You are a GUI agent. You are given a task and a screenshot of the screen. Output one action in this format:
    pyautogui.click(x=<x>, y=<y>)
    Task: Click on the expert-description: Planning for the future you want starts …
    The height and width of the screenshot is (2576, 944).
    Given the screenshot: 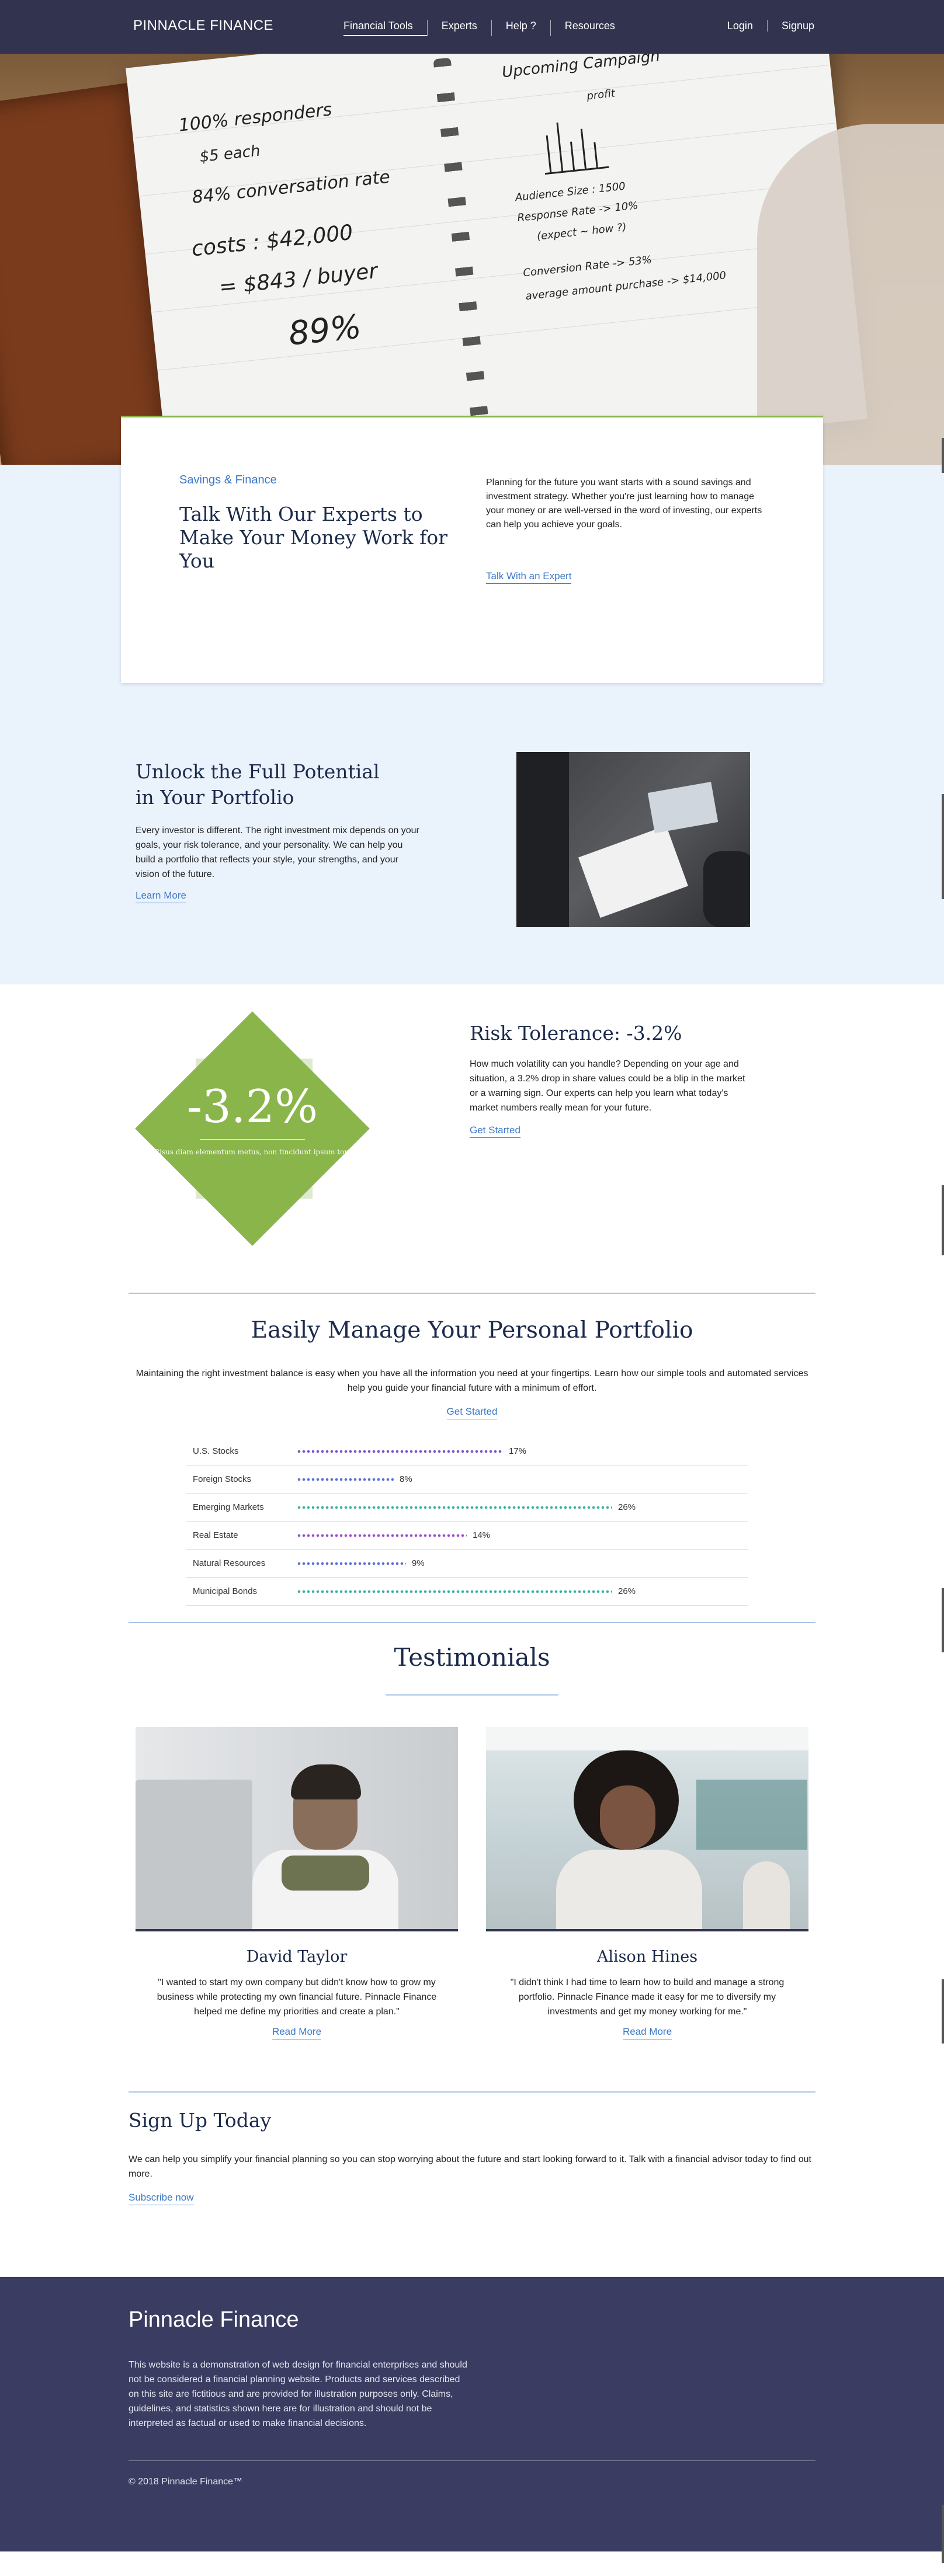 What is the action you would take?
    pyautogui.click(x=624, y=504)
    